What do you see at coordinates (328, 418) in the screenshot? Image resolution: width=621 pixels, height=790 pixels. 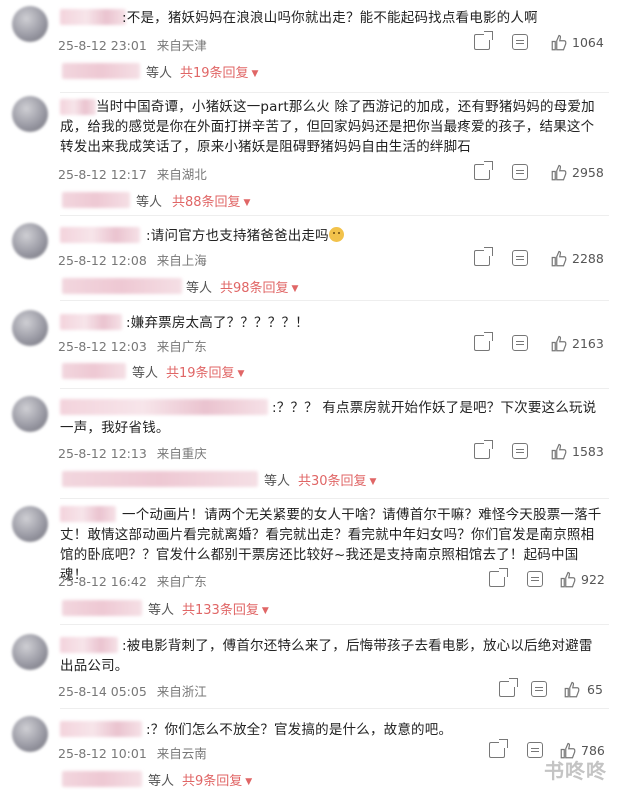 I see `comment-text: :？？？ 有点票房就开始作妖了是吧？下次要这么玩说一声，我好省钱。` at bounding box center [328, 418].